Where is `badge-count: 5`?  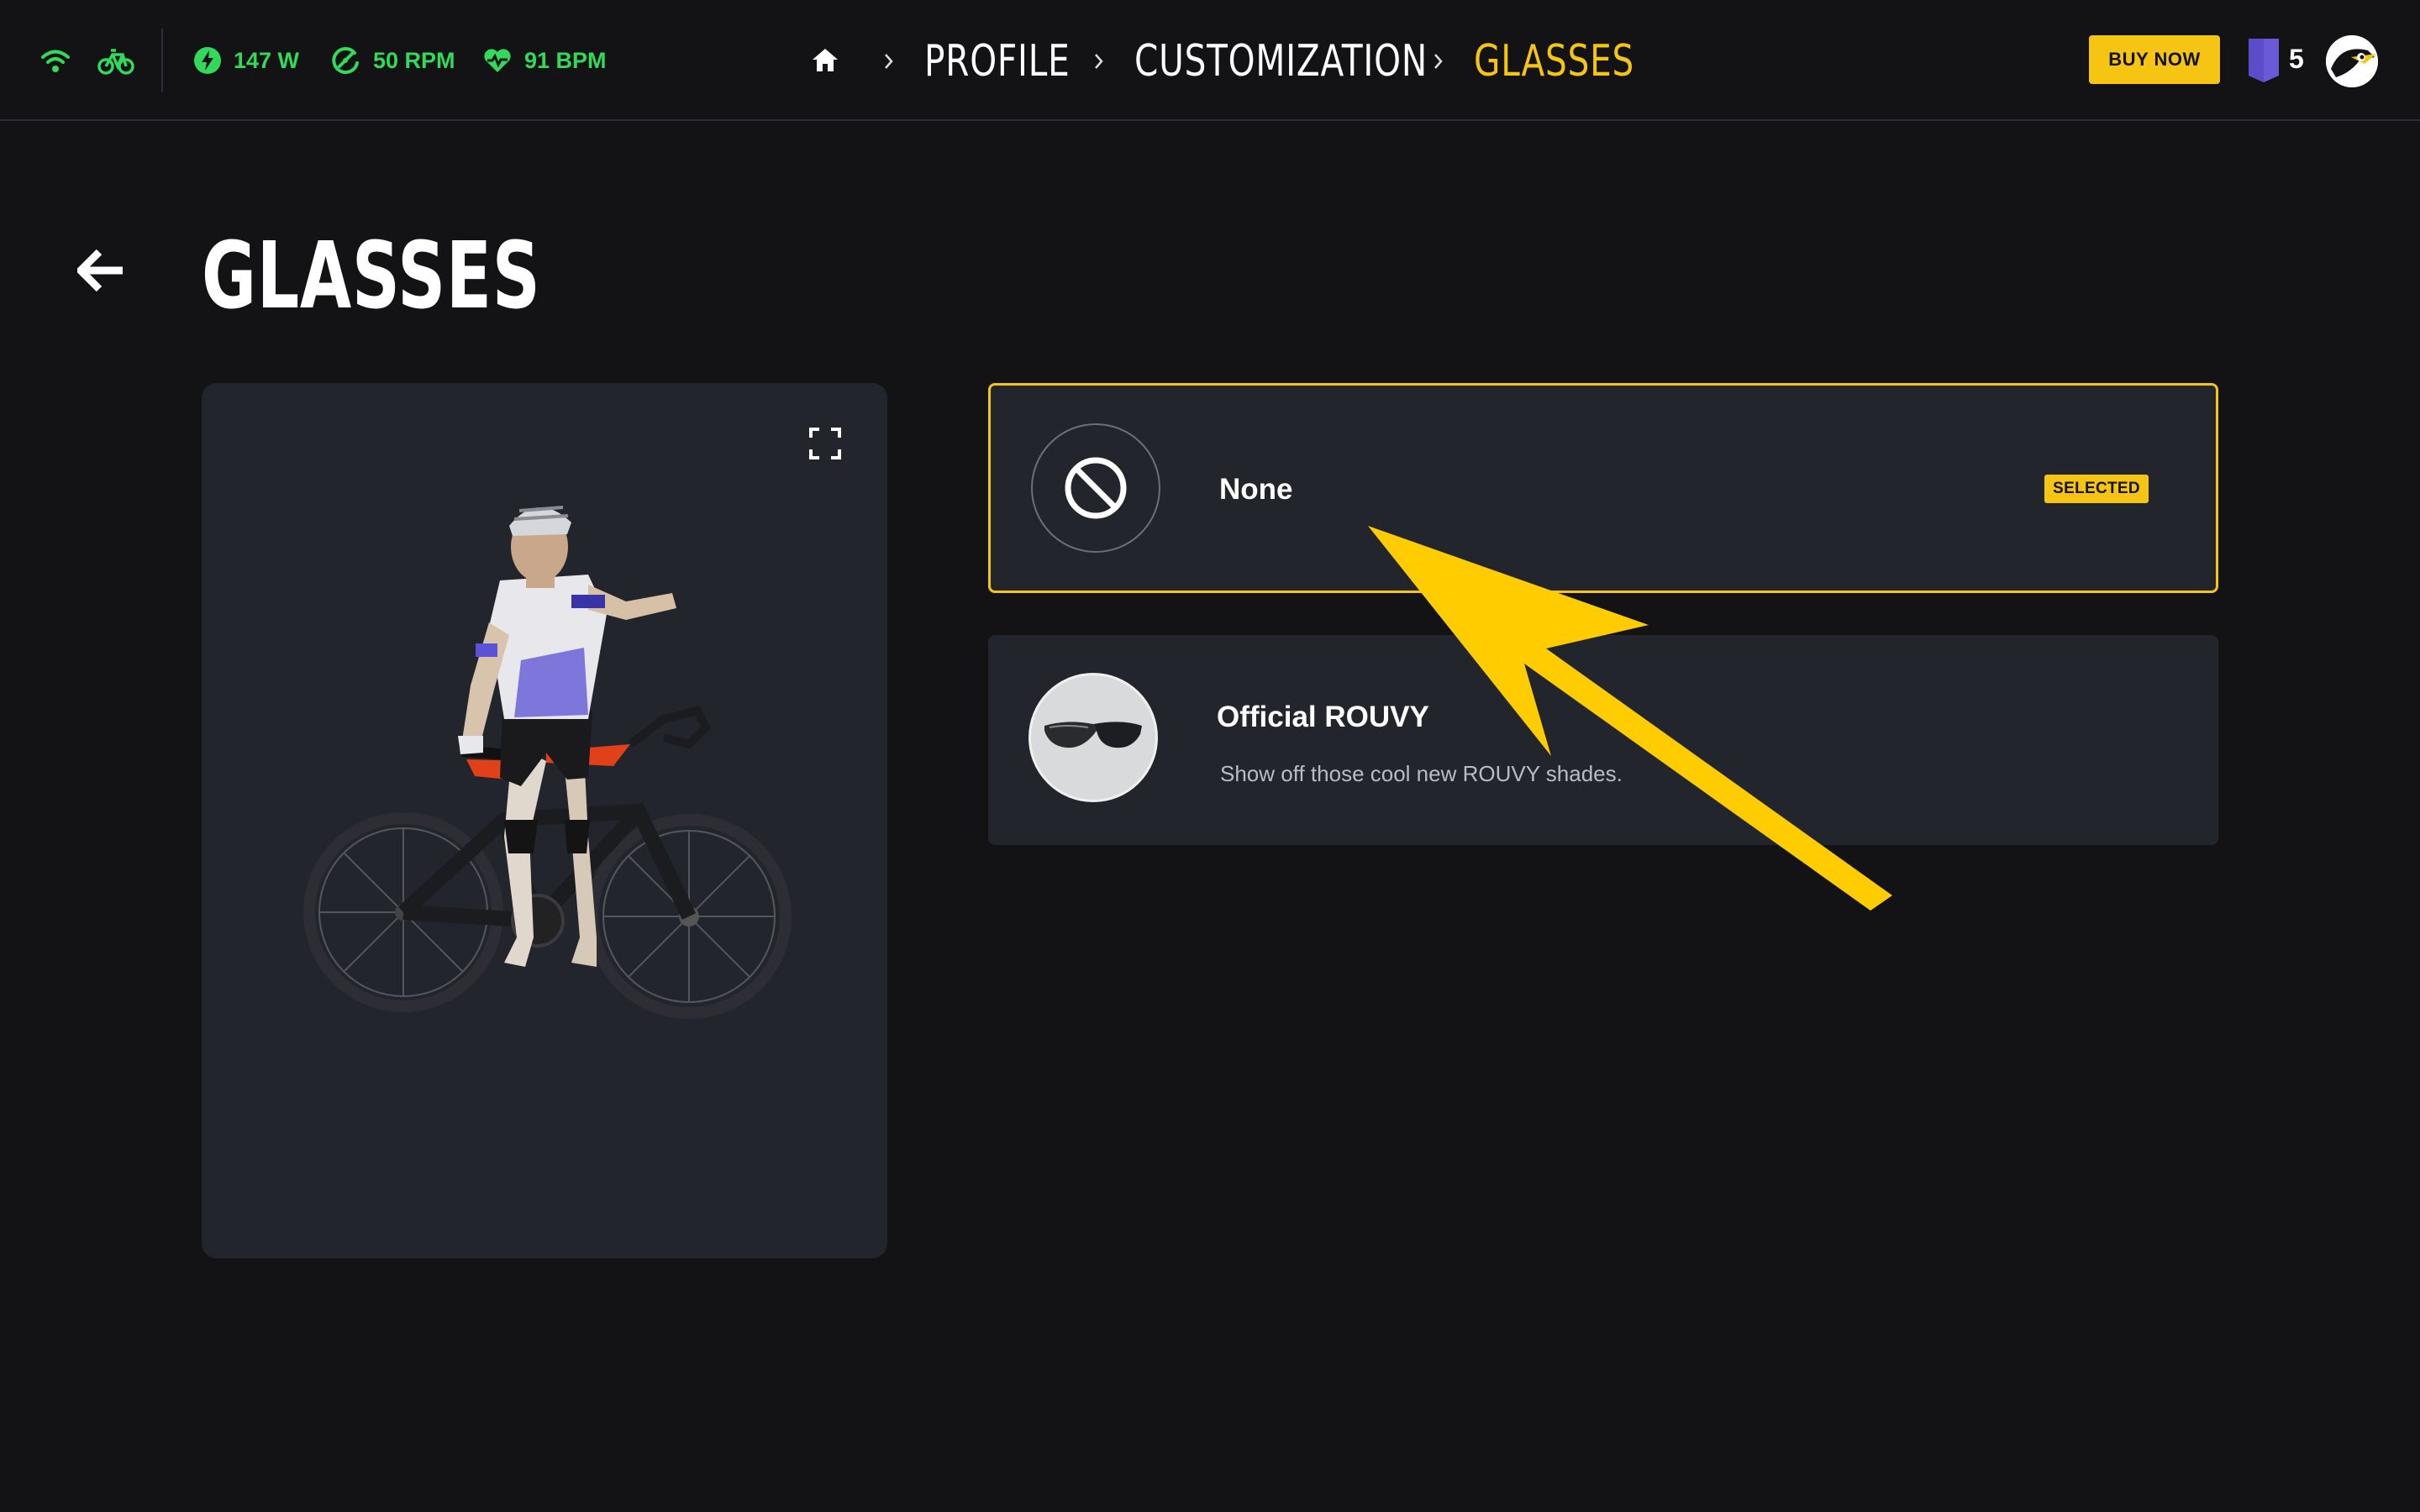
badge-count: 5 is located at coordinates (2296, 59).